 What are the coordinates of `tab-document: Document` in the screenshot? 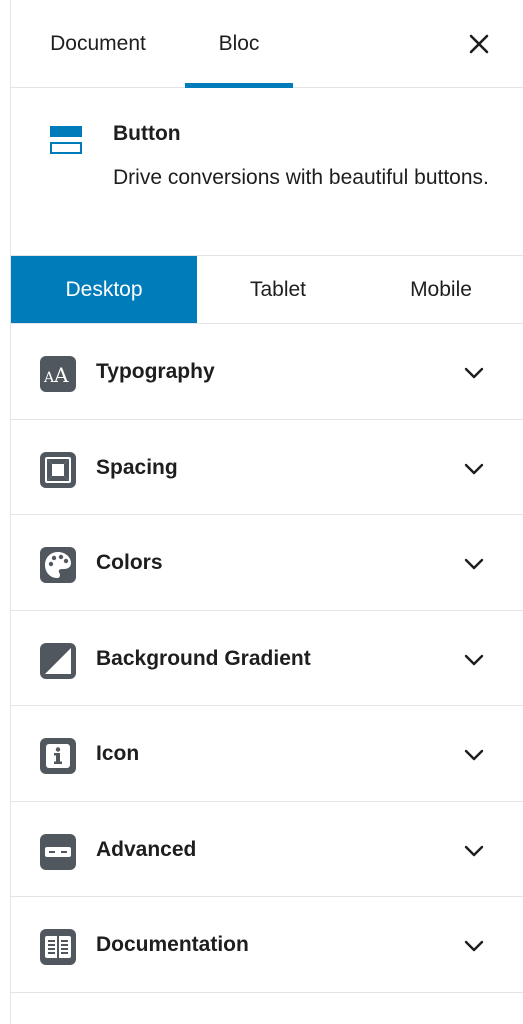 It's located at (98, 44).